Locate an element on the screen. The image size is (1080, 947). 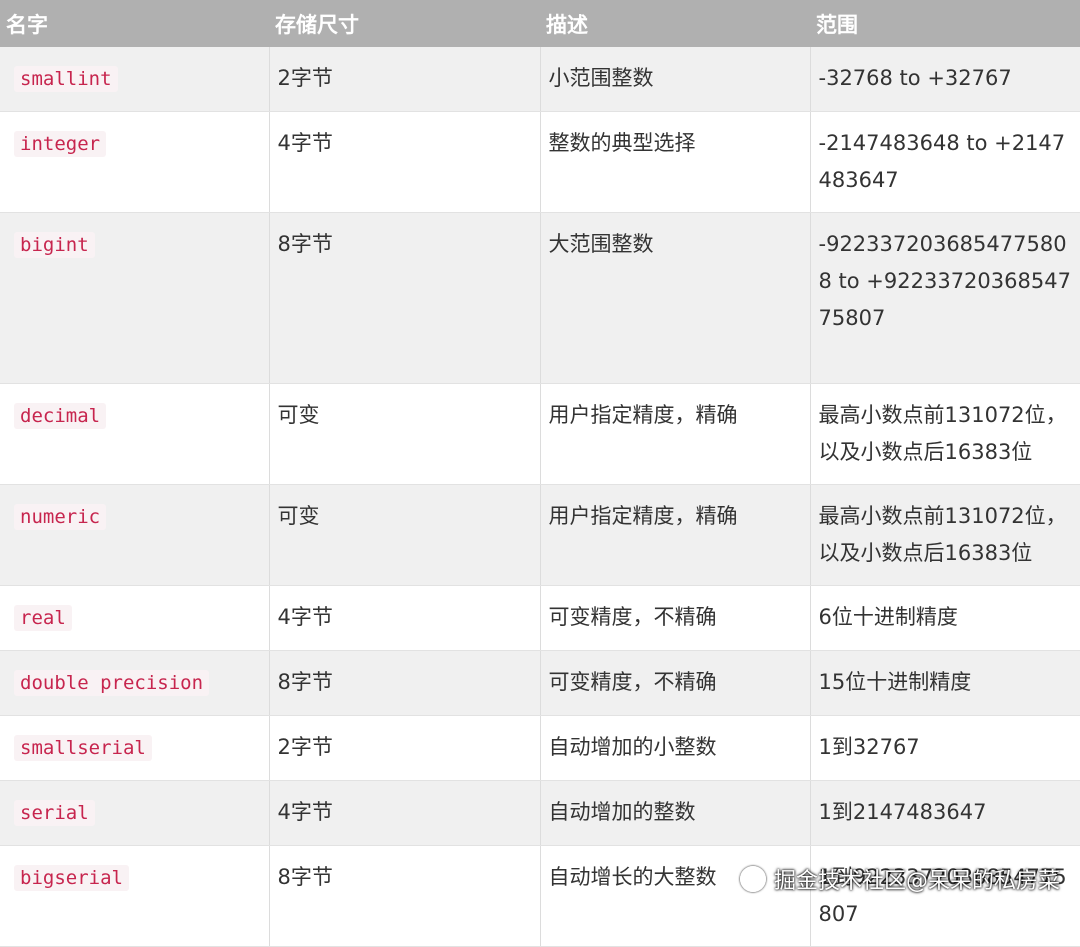
table-row: smallint 2字节 小范围整数 -32768 to +32767 is located at coordinates (540, 79).